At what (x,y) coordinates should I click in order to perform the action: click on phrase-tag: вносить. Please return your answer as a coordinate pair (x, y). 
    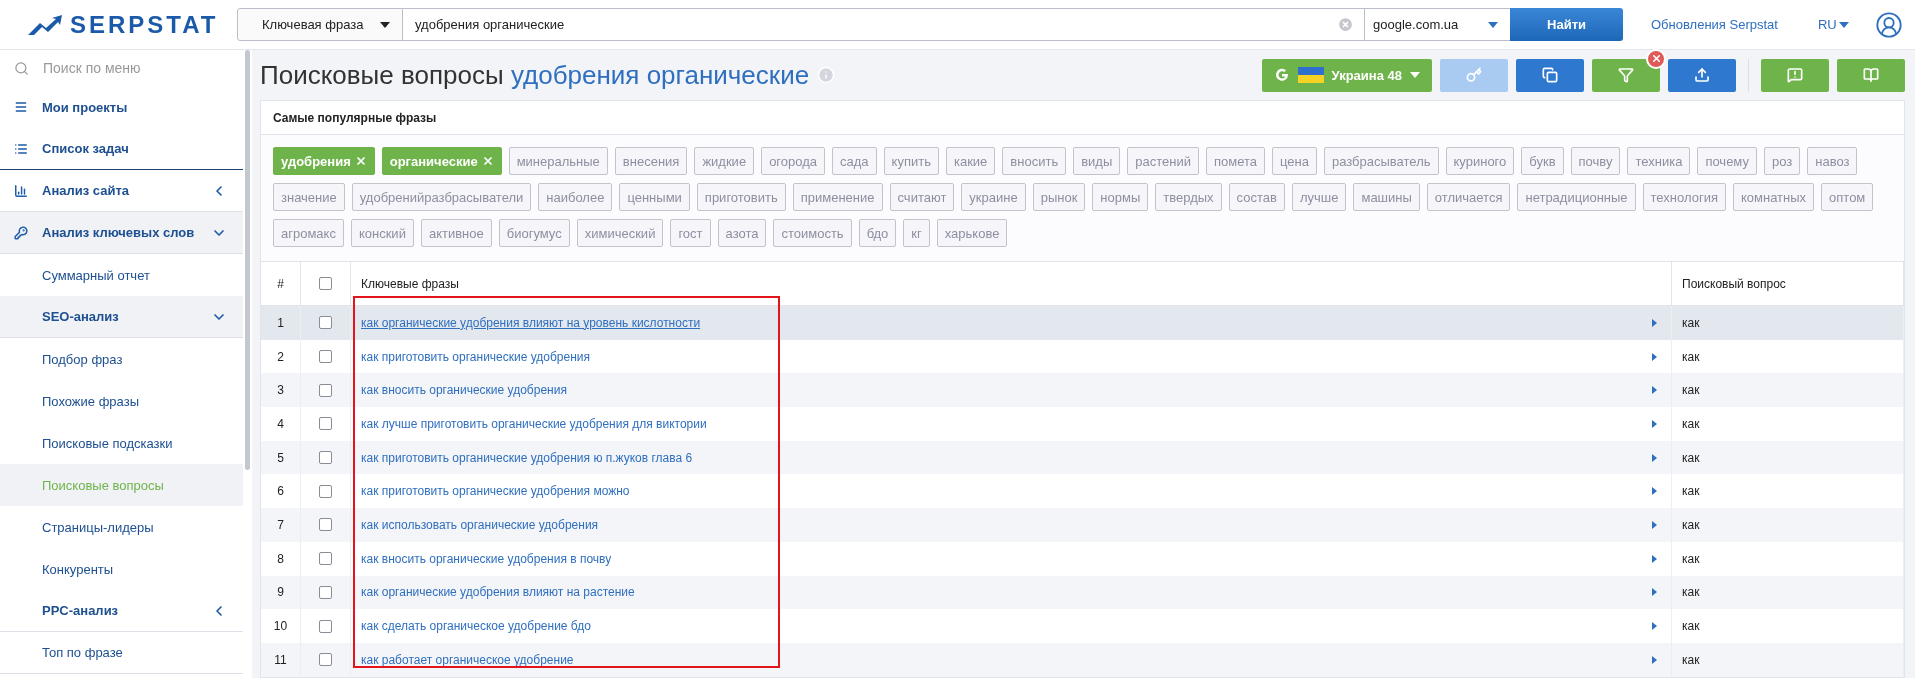
    Looking at the image, I should click on (1034, 161).